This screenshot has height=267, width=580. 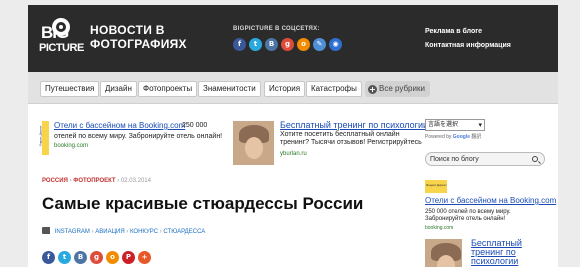 I want to click on google-translate-widget: 言語を選択 Powered by Google 翻訳, so click(x=455, y=129).